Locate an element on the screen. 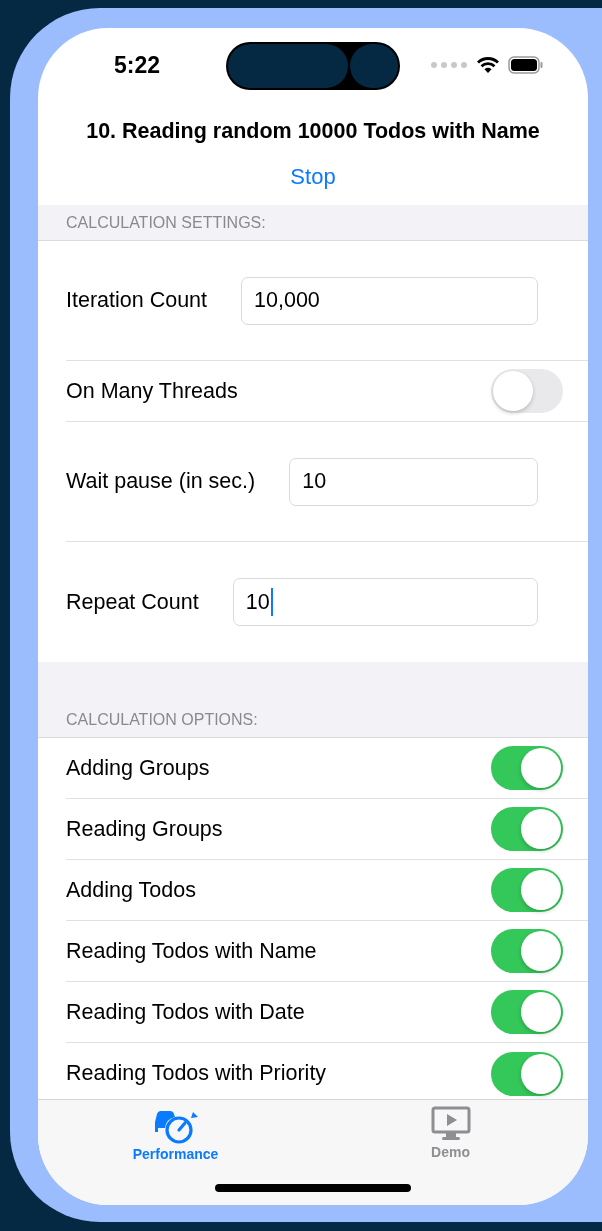 This screenshot has height=1231, width=602. row-label: Reading Todos with Priority is located at coordinates (196, 1073).